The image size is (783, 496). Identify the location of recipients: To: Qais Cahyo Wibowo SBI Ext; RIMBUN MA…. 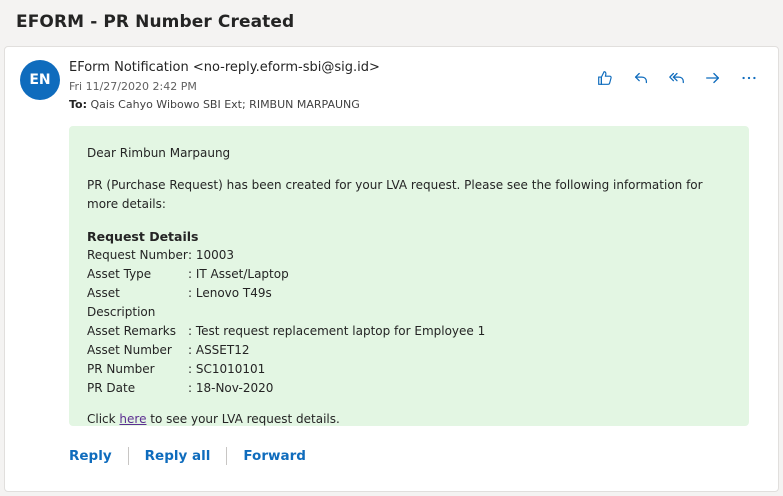
(214, 104).